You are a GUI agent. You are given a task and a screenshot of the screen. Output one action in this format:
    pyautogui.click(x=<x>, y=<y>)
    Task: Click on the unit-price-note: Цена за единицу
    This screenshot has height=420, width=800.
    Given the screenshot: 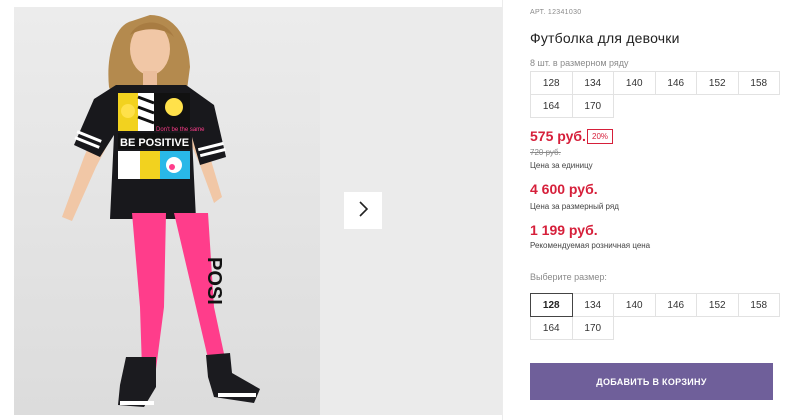 What is the action you would take?
    pyautogui.click(x=561, y=165)
    